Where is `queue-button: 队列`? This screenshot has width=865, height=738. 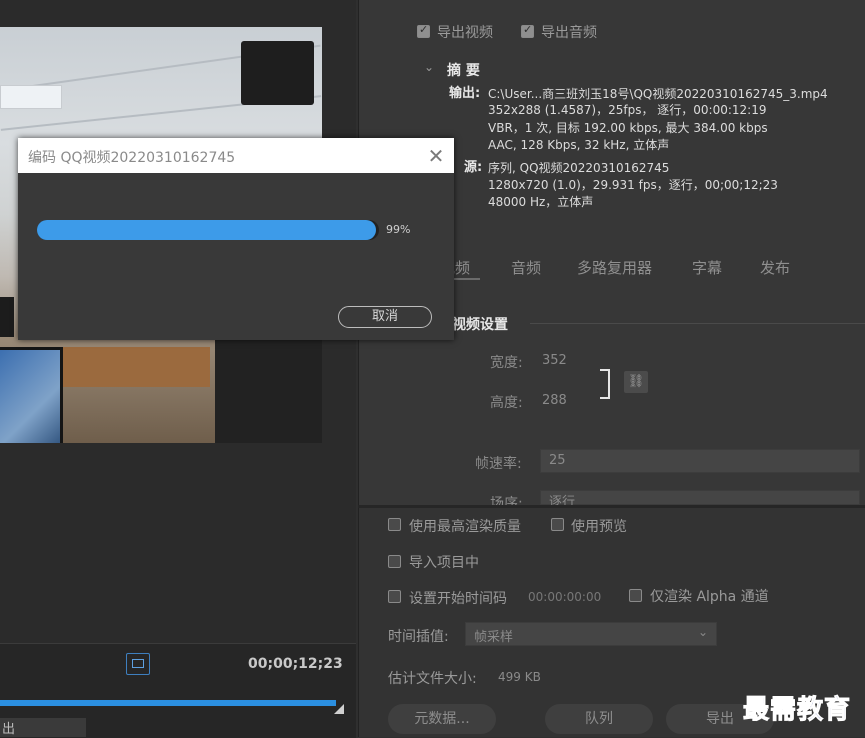 queue-button: 队列 is located at coordinates (599, 719).